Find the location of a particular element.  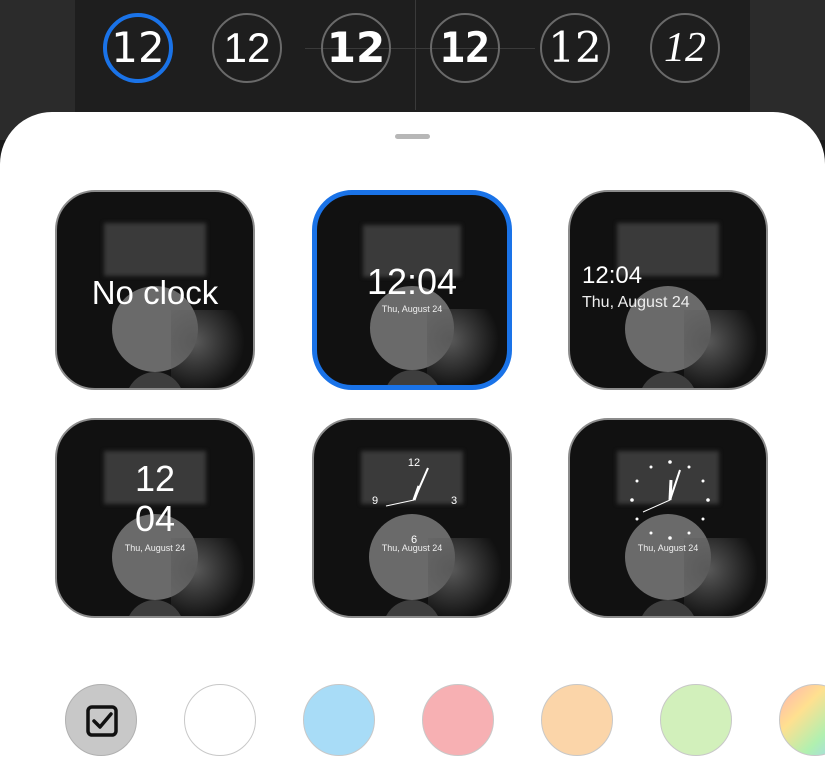

wallpaper-thumbnail is located at coordinates (668, 290).